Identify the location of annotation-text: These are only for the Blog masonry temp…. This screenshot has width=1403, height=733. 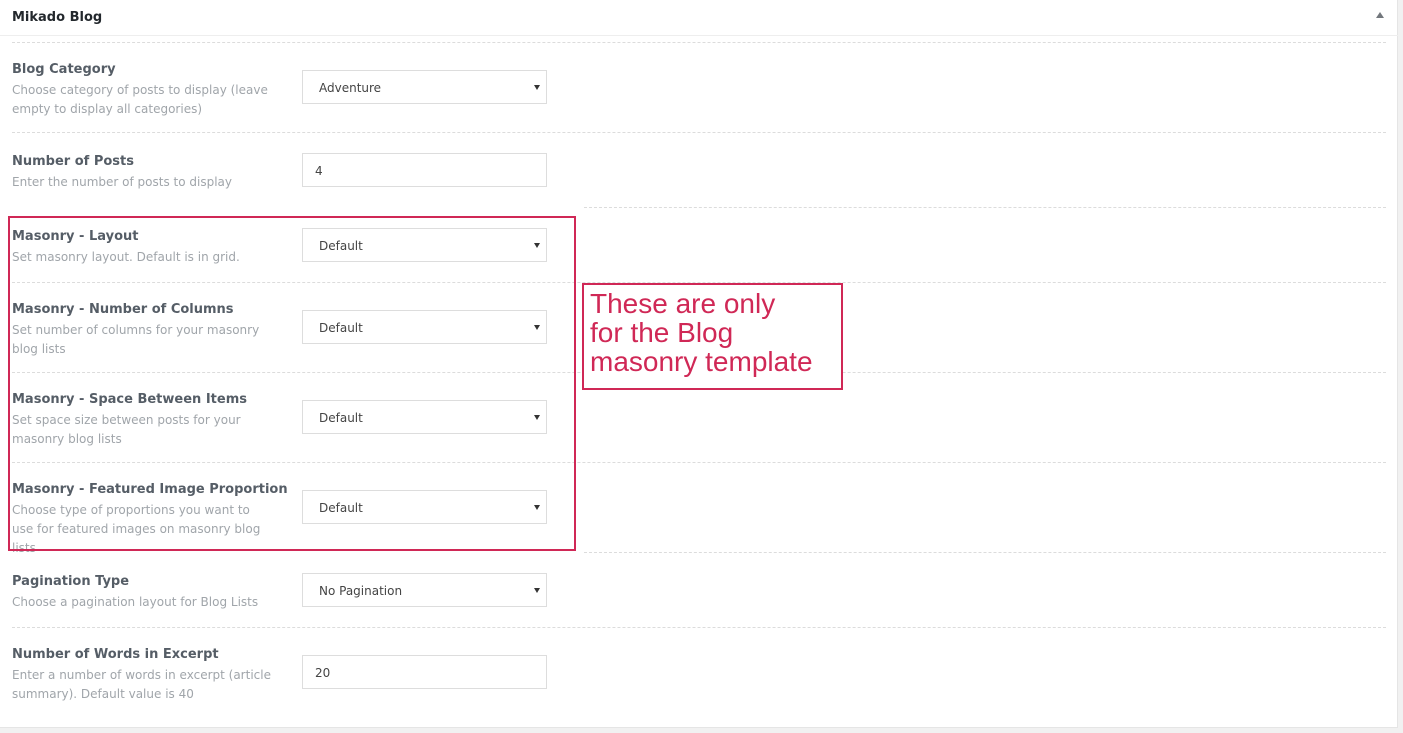
(701, 332).